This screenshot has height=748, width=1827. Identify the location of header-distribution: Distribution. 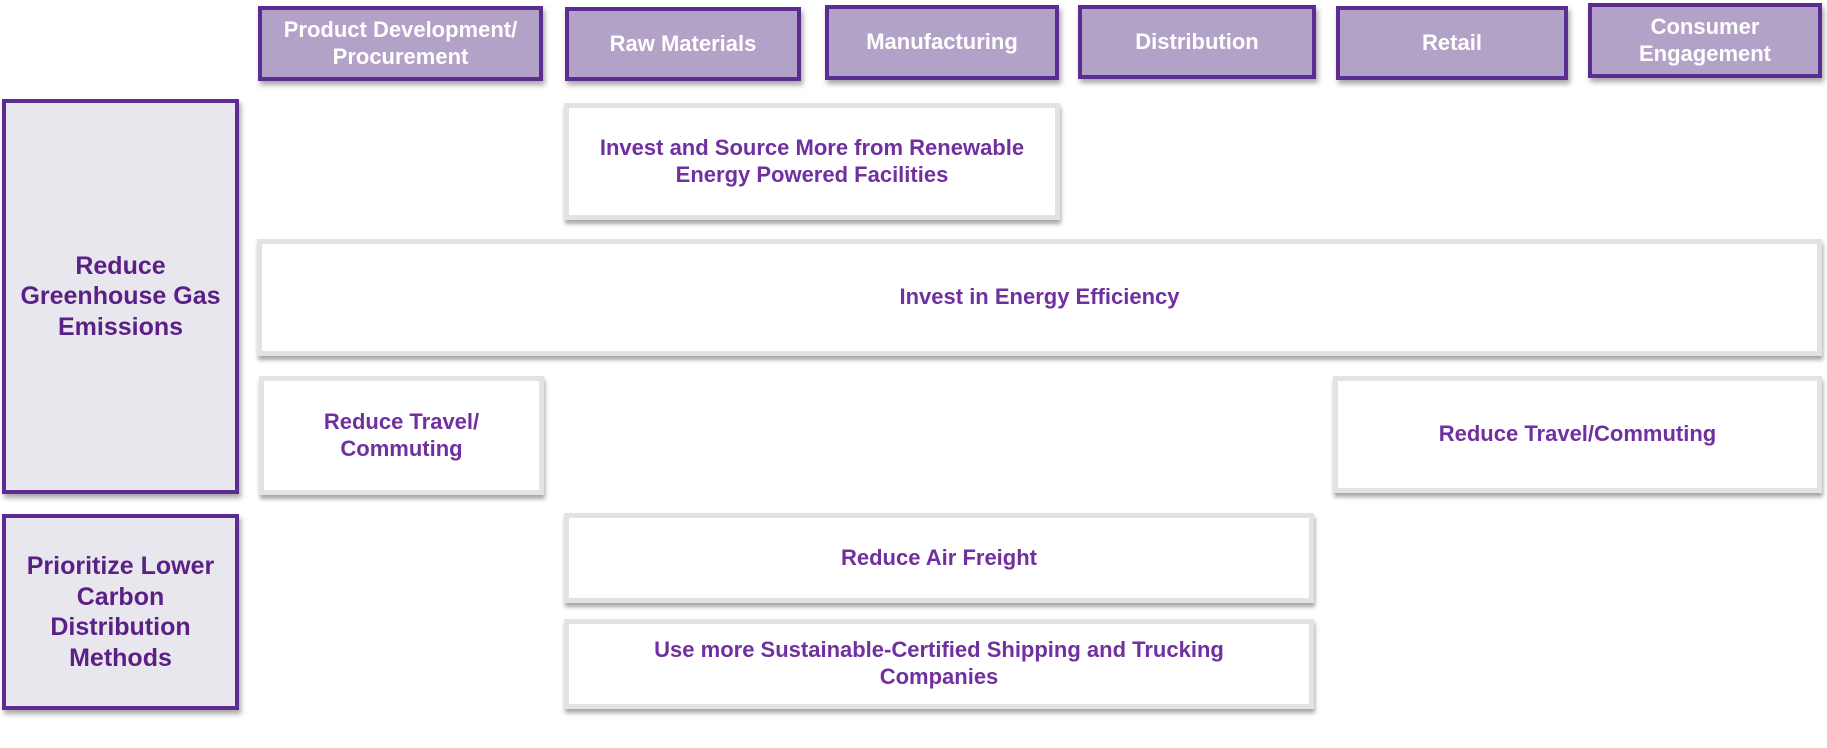
(1197, 42).